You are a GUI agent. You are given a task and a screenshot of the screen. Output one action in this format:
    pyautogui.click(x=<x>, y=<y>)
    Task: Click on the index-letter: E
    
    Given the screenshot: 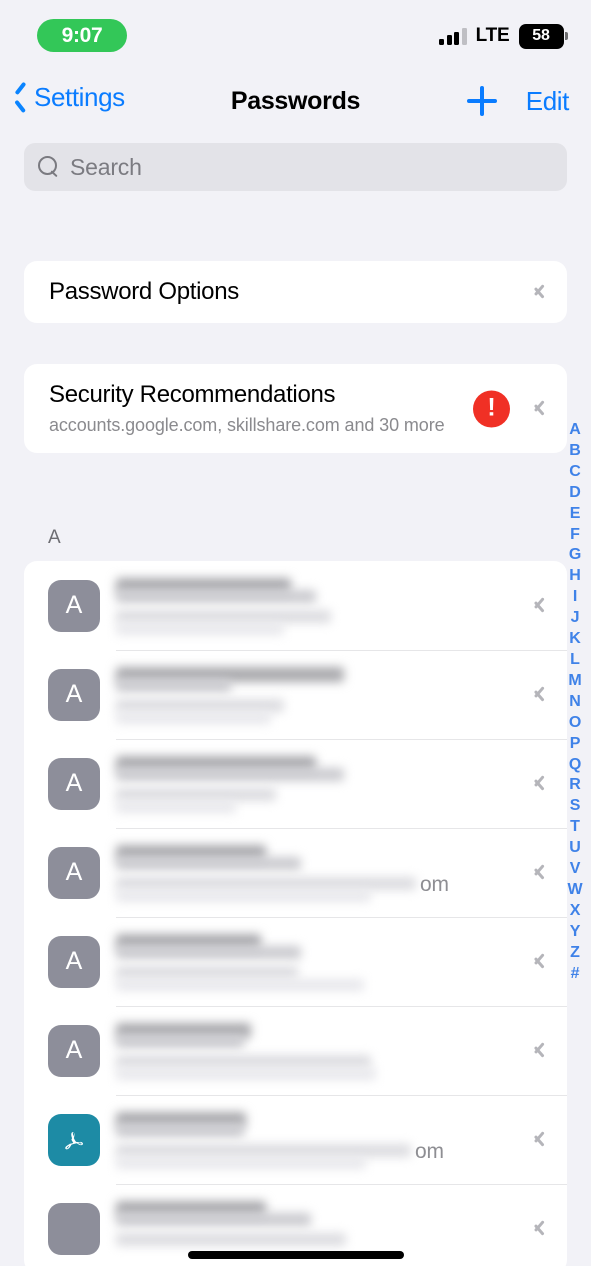 What is the action you would take?
    pyautogui.click(x=575, y=514)
    